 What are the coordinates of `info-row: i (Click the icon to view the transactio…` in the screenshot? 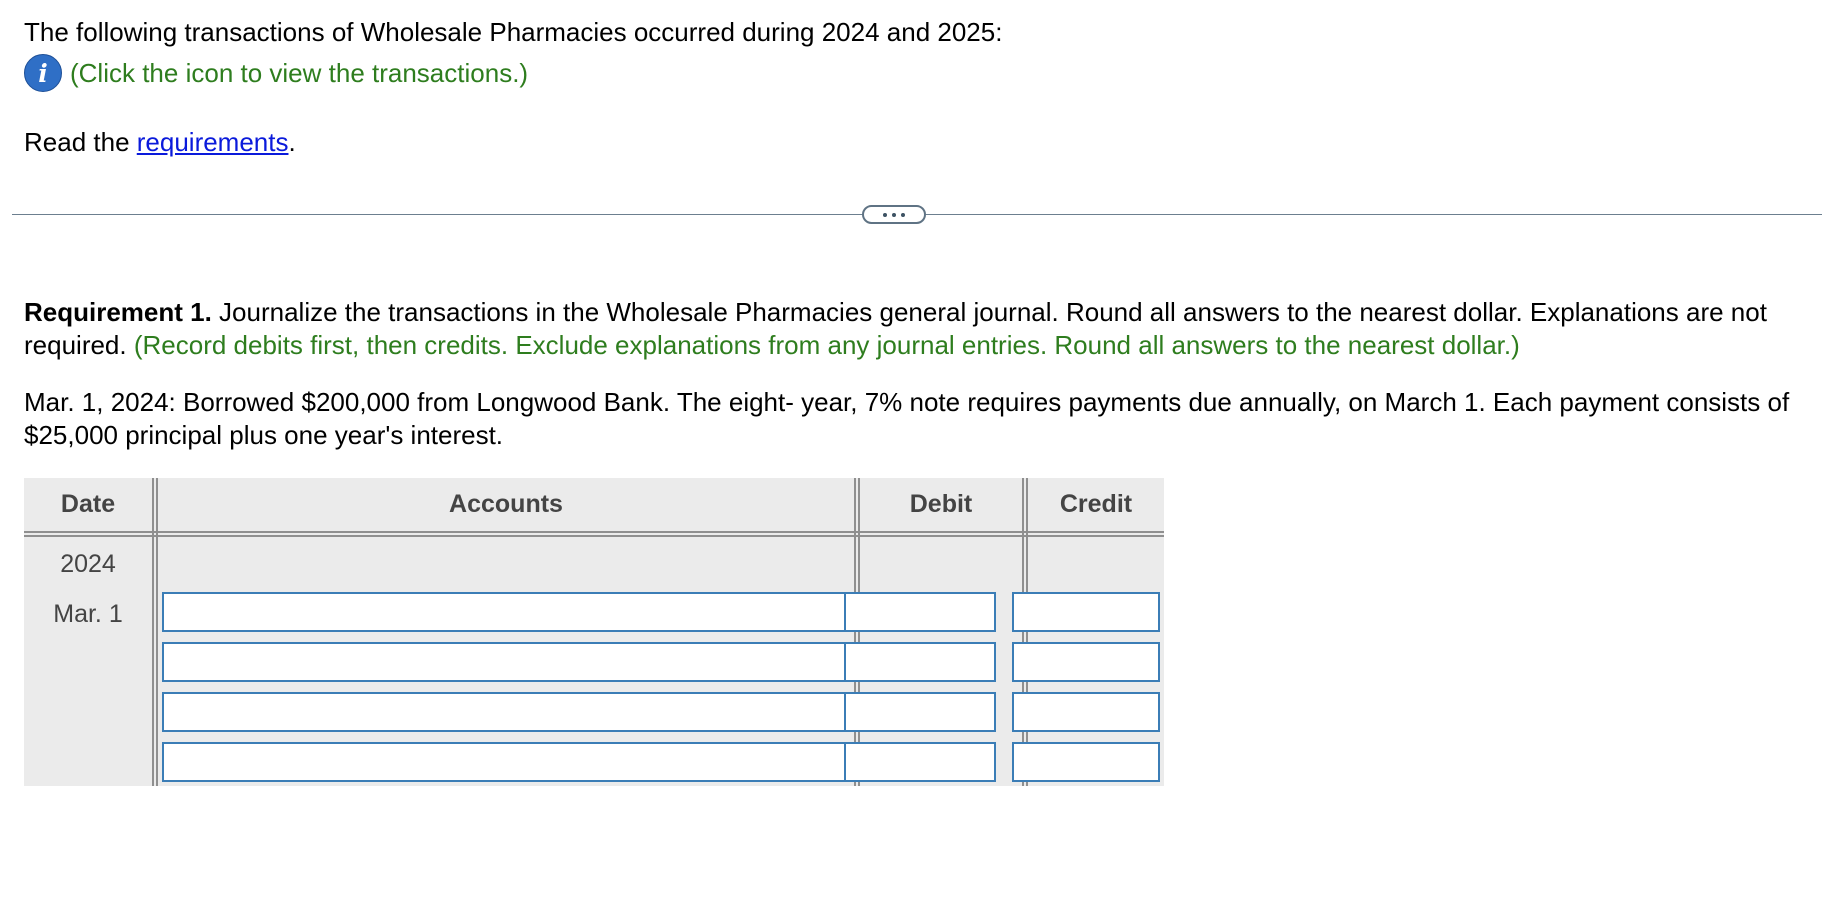 It's located at (276, 73).